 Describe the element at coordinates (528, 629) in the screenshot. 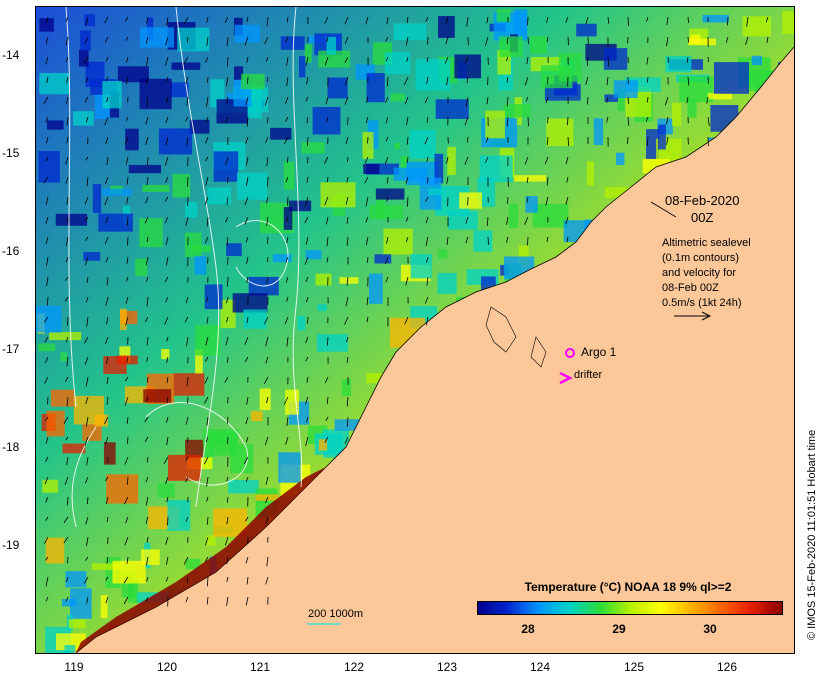

I see `colorbar-tick: 28` at that location.